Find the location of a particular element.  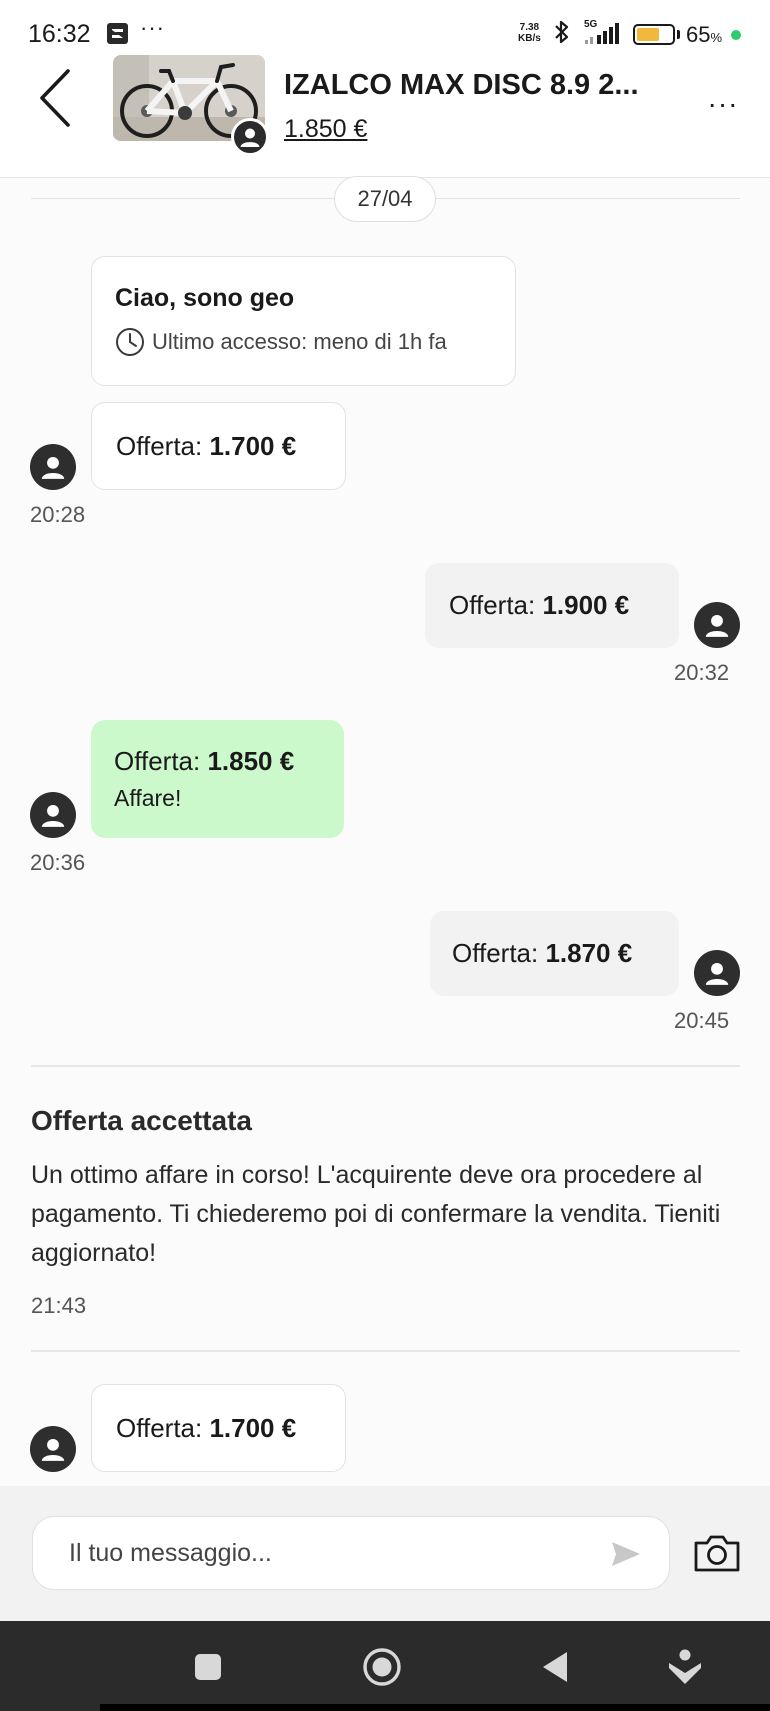

notification-app-icon is located at coordinates (117, 33).